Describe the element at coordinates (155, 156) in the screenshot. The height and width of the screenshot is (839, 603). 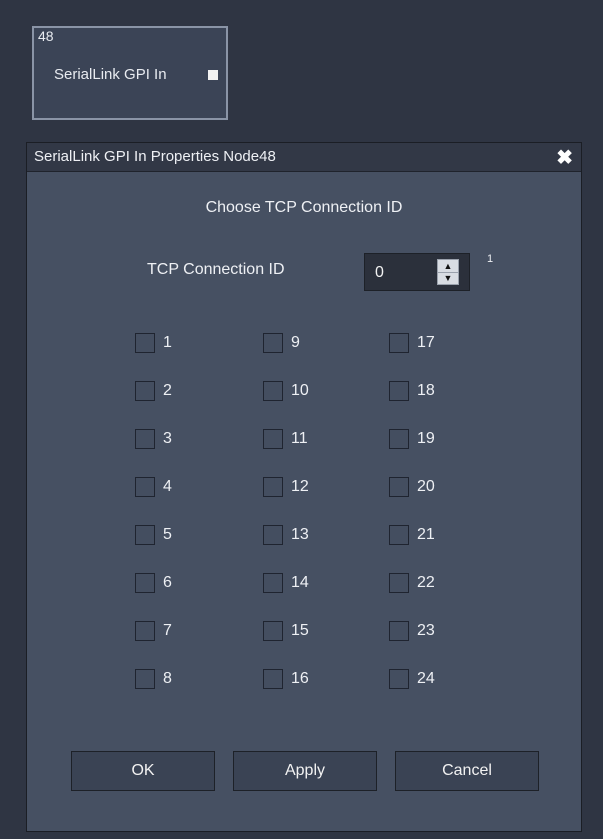
I see `dialog-title: SerialLink GPI In Properties Node48` at that location.